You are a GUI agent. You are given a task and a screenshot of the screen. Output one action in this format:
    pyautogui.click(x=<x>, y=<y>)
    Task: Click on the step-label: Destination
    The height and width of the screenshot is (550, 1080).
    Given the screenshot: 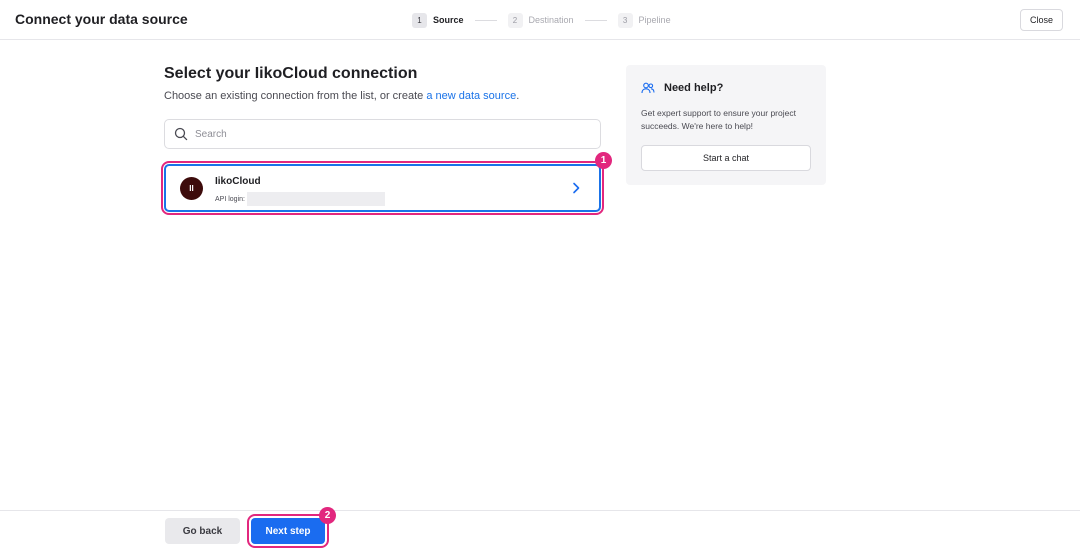 What is the action you would take?
    pyautogui.click(x=551, y=20)
    